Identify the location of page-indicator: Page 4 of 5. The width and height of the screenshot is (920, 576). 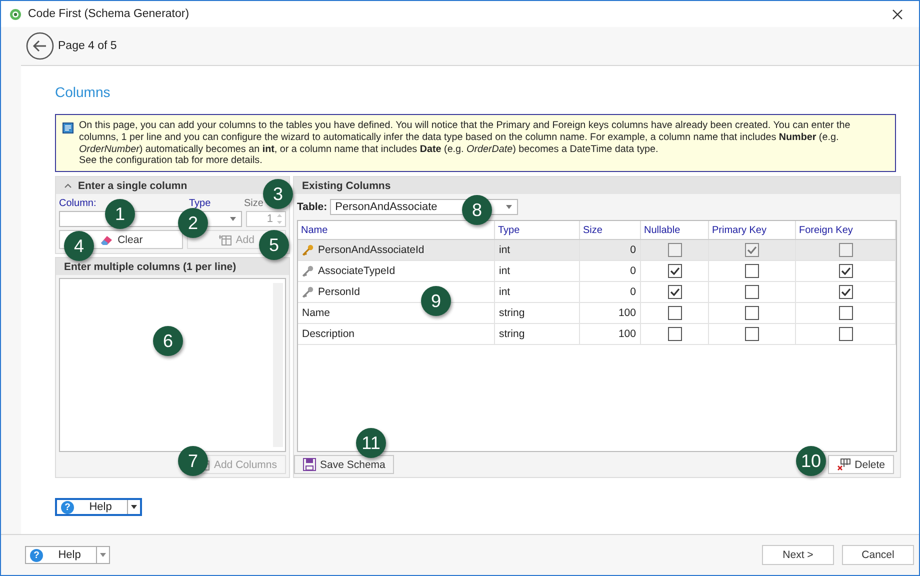
(87, 46).